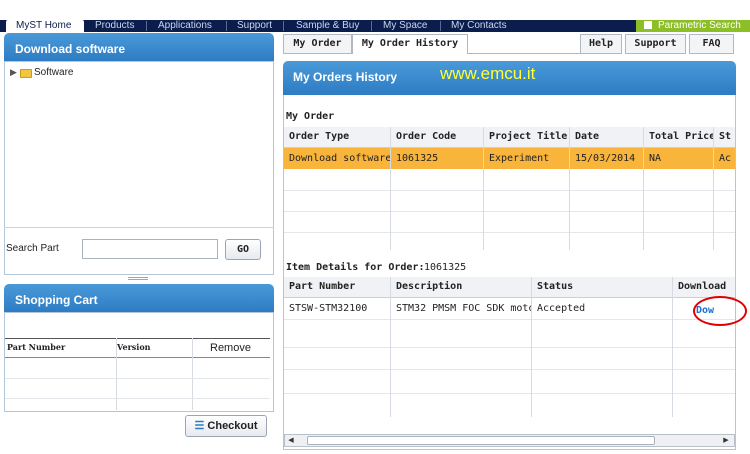 The width and height of the screenshot is (750, 454). What do you see at coordinates (139, 47) in the screenshot?
I see `download-panel-header: Download software` at bounding box center [139, 47].